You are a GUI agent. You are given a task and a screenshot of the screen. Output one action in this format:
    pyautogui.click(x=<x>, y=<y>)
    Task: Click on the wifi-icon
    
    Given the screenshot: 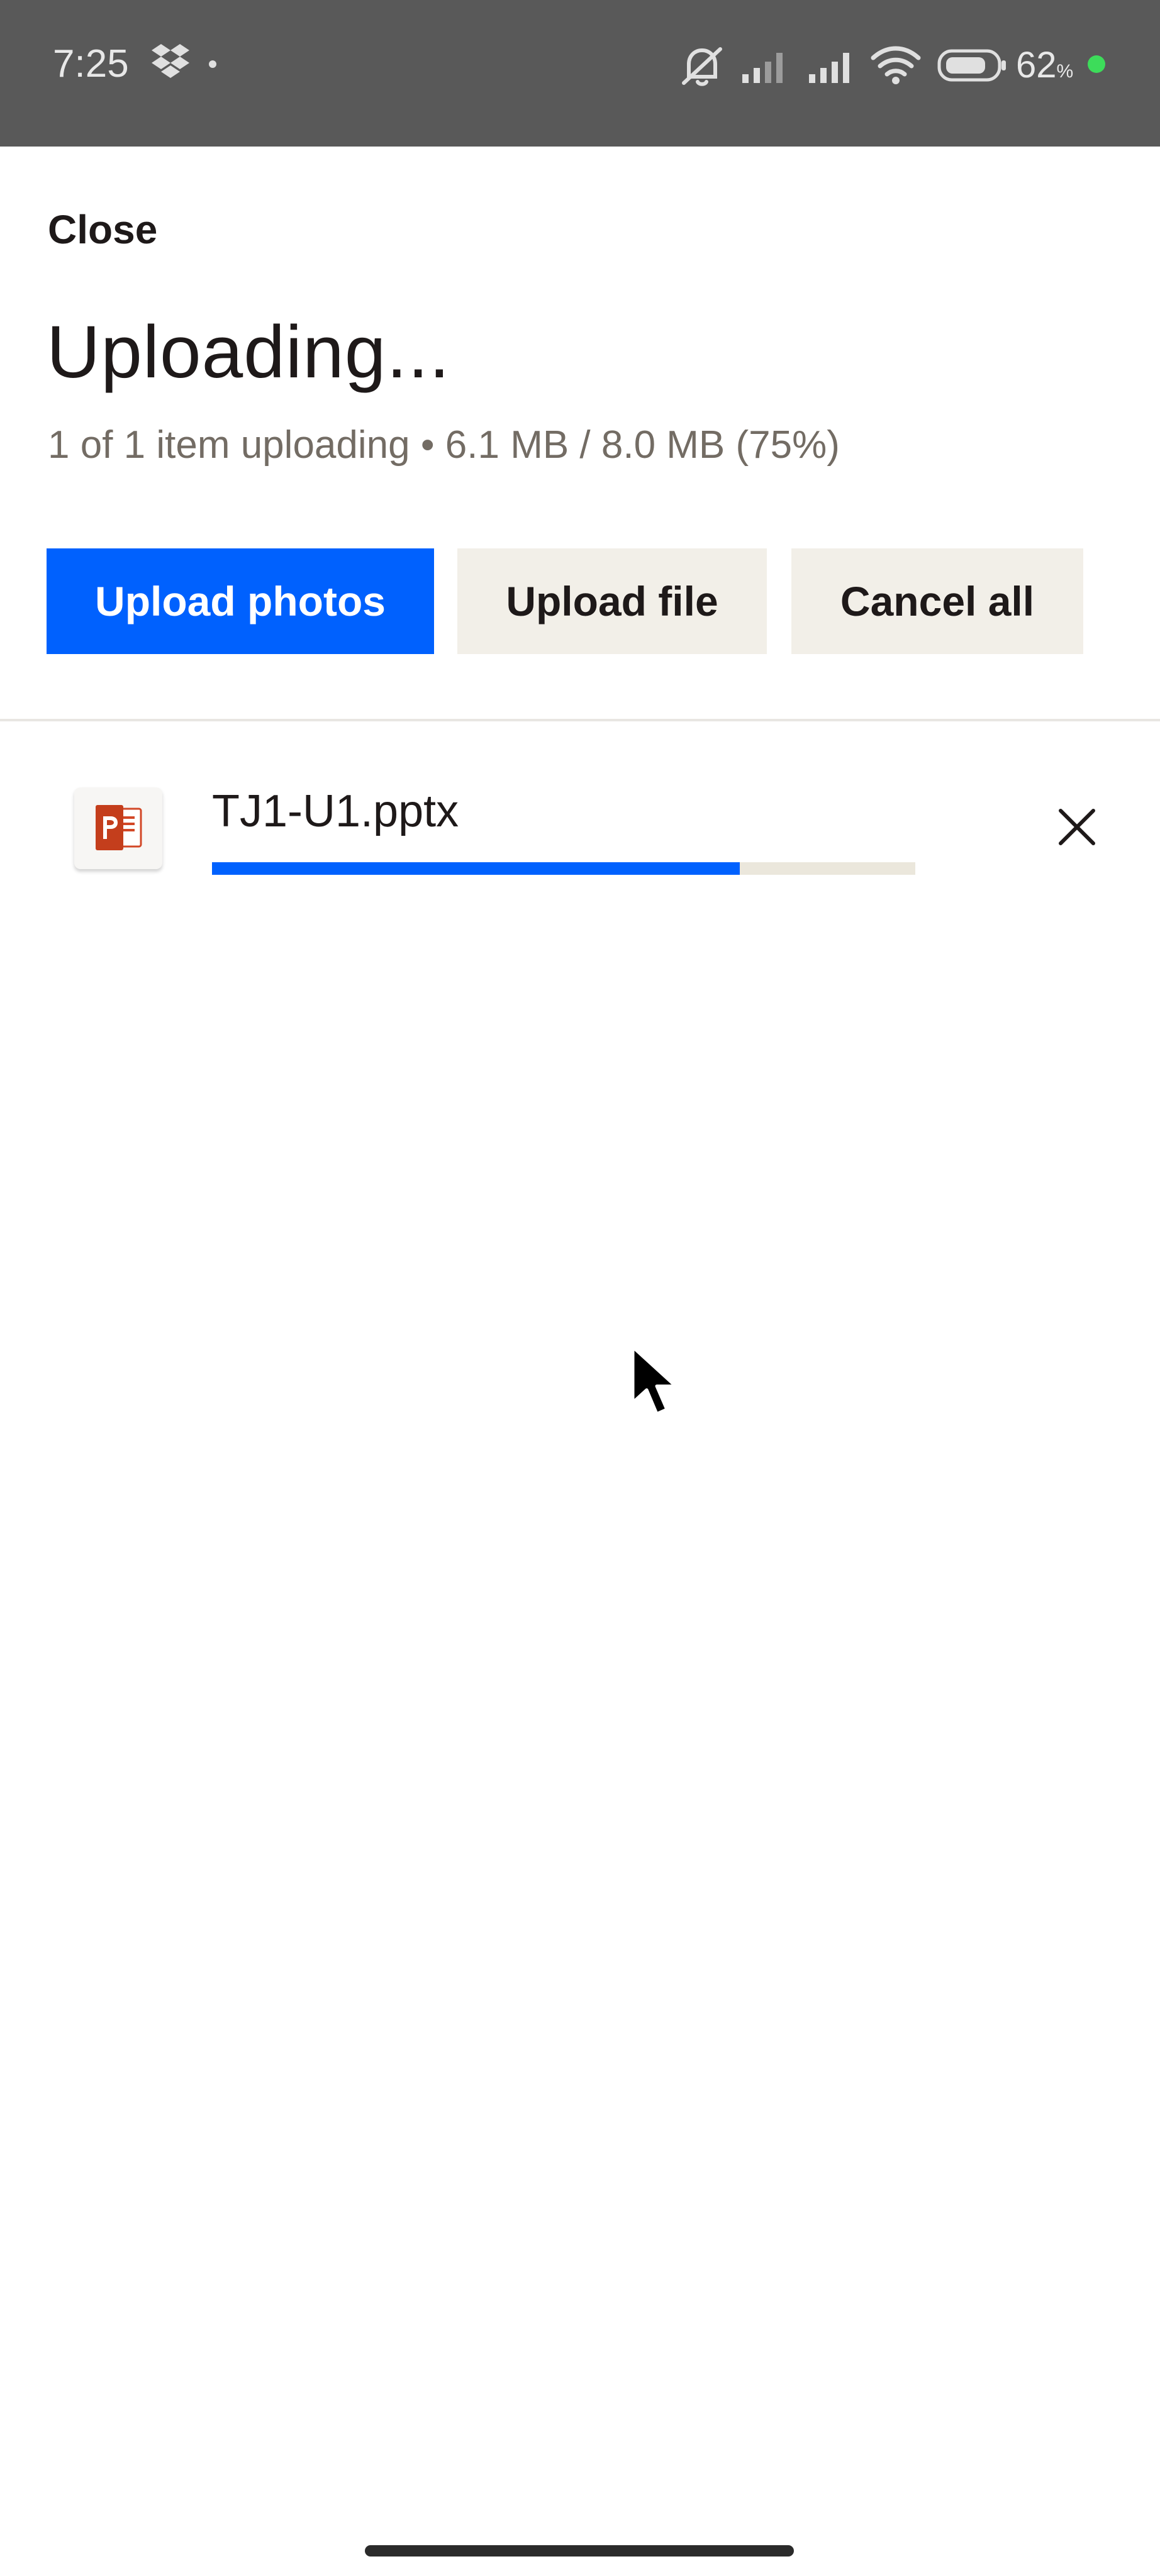 What is the action you would take?
    pyautogui.click(x=896, y=65)
    